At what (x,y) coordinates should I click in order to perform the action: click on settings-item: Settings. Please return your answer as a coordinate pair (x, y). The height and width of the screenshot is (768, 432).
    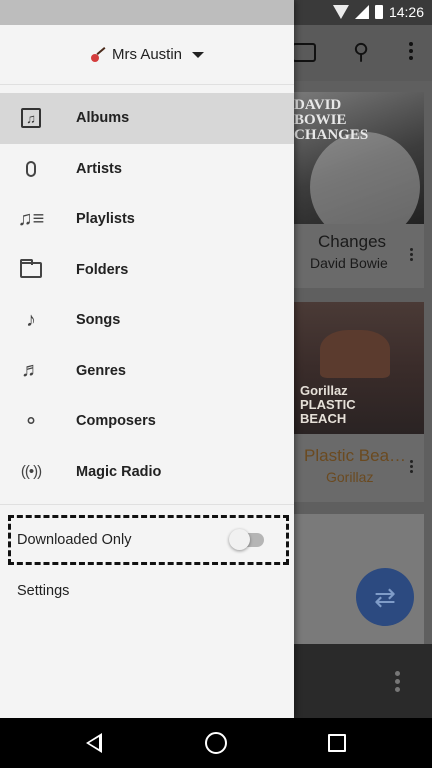
    Looking at the image, I should click on (43, 591).